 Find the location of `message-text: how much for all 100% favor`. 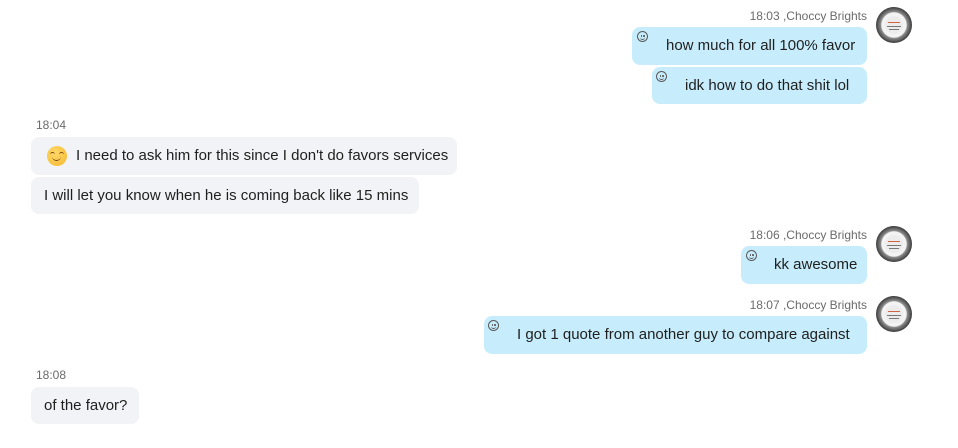

message-text: how much for all 100% favor is located at coordinates (761, 45).